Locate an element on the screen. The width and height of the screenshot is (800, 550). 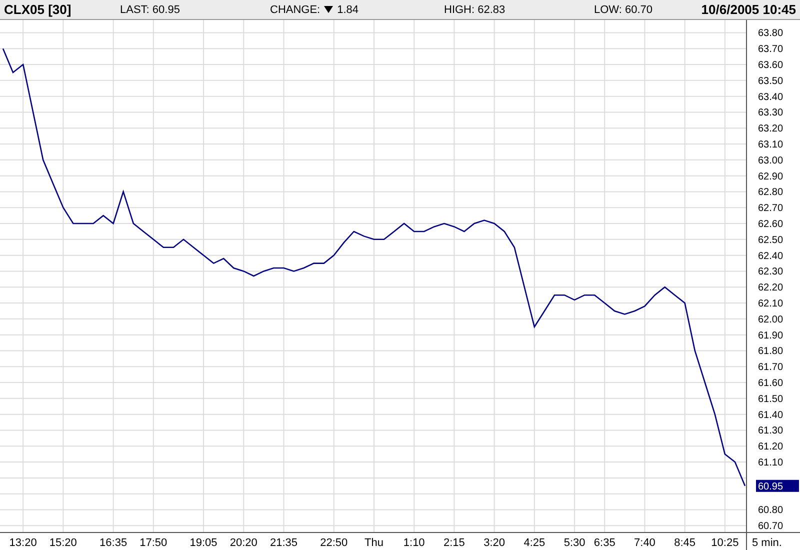
x-axis-label: 7:40 is located at coordinates (645, 543).